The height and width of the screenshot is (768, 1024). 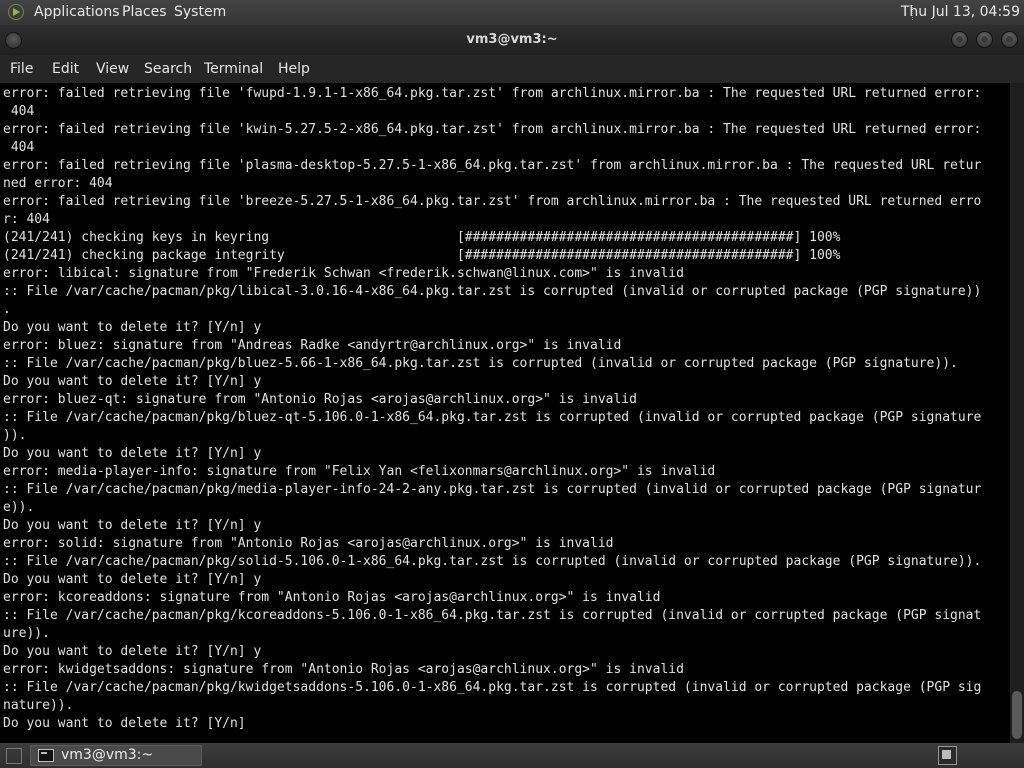 What do you see at coordinates (960, 12) in the screenshot?
I see `clock: Thu Jul 13, 04:59` at bounding box center [960, 12].